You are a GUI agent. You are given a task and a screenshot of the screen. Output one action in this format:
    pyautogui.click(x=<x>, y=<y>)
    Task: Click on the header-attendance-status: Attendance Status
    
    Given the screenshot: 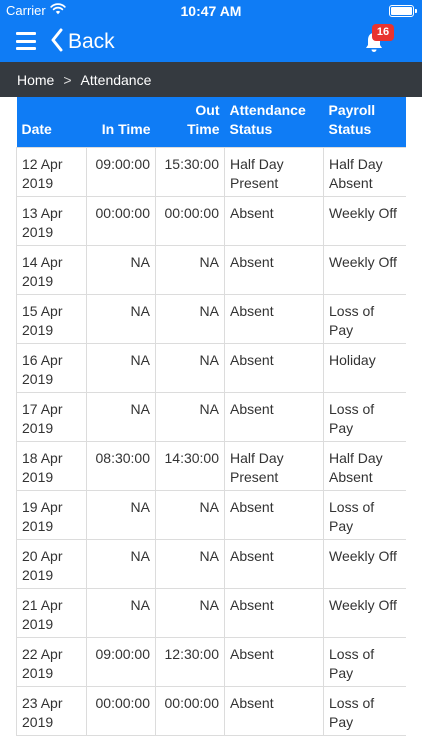 What is the action you would take?
    pyautogui.click(x=274, y=122)
    